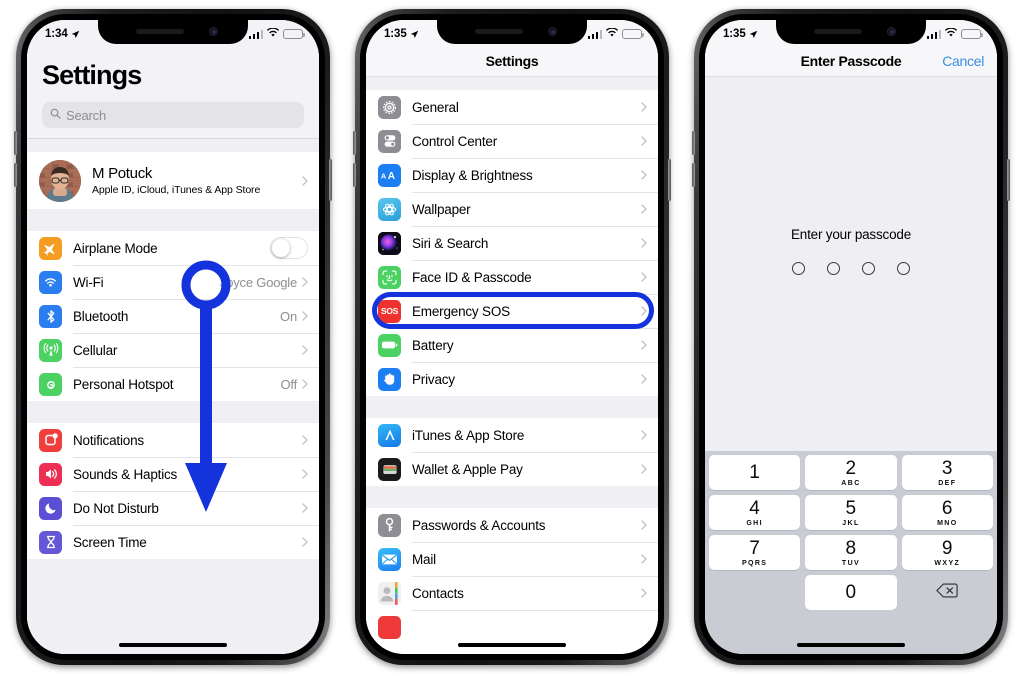 The height and width of the screenshot is (674, 1024). I want to click on sidebar-item-control-center: Control Center, so click(512, 141).